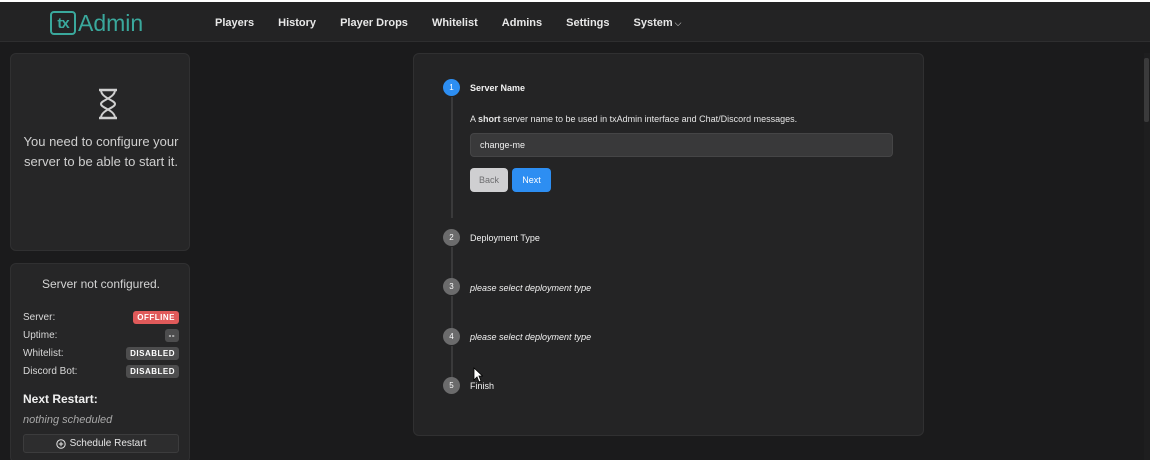 Image resolution: width=1150 pixels, height=460 pixels. I want to click on logo-text: Admin, so click(111, 22).